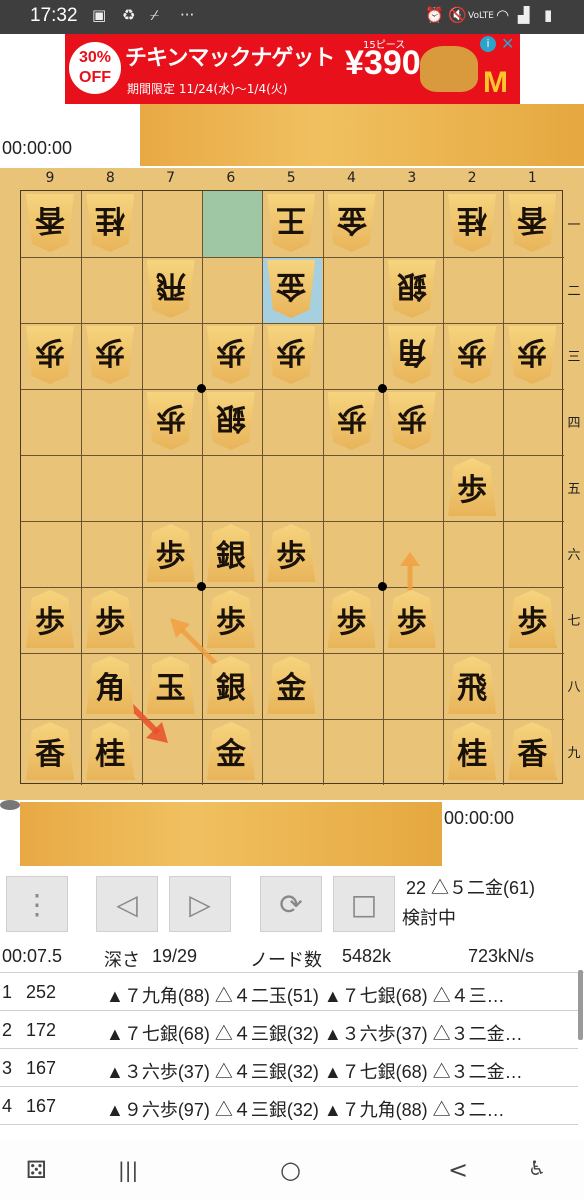 This screenshot has height=1200, width=584. I want to click on accessibility-icon: ♿, so click(537, 1168).